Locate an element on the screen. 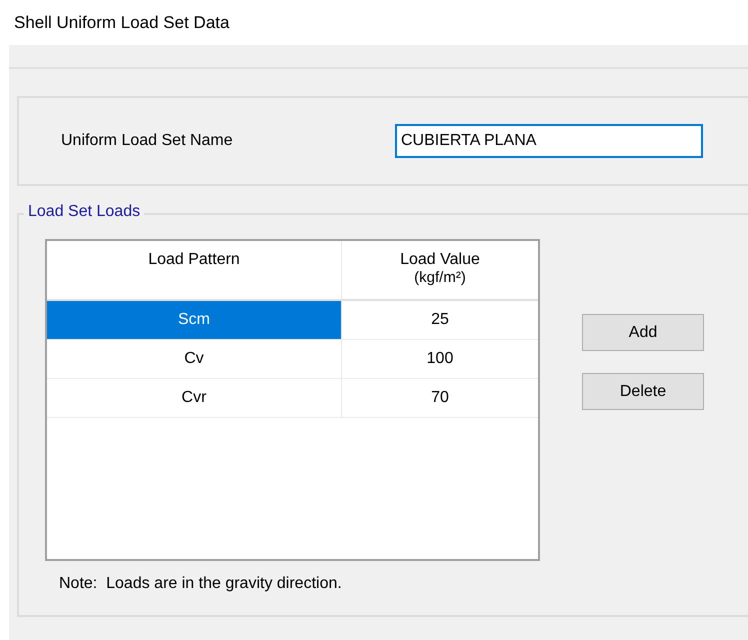 The height and width of the screenshot is (640, 748). add-button: Add is located at coordinates (643, 332).